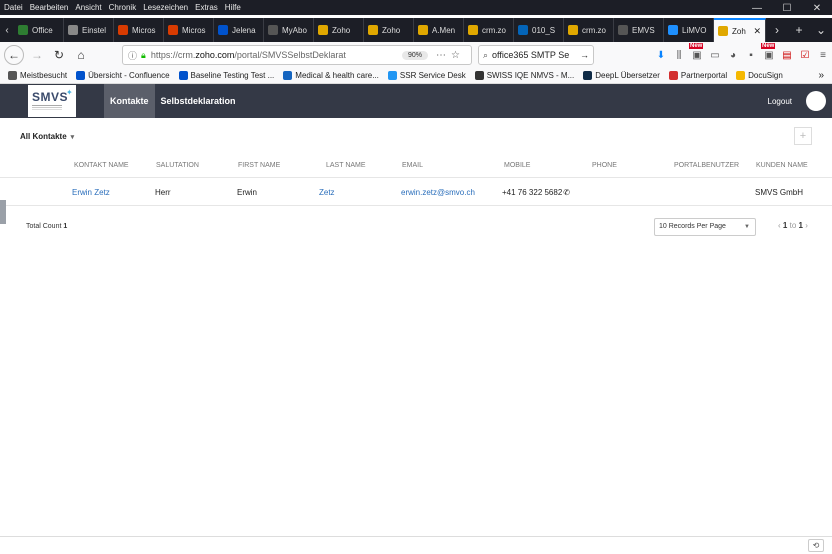  What do you see at coordinates (757, 31) in the screenshot?
I see `close-tab-icon: ✕` at bounding box center [757, 31].